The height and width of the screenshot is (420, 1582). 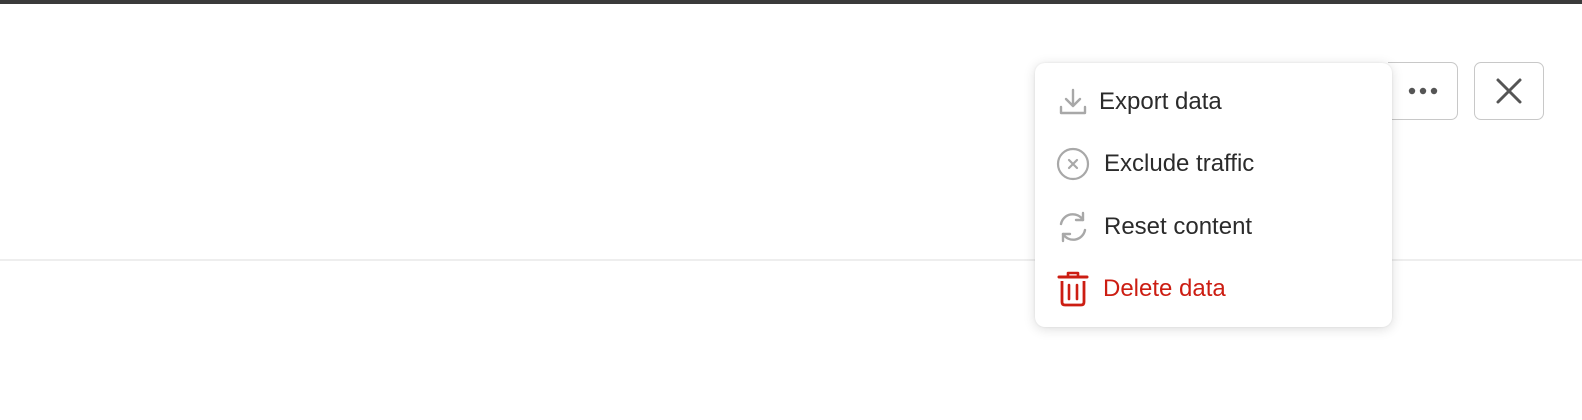 What do you see at coordinates (791, 2) in the screenshot?
I see `top-bar` at bounding box center [791, 2].